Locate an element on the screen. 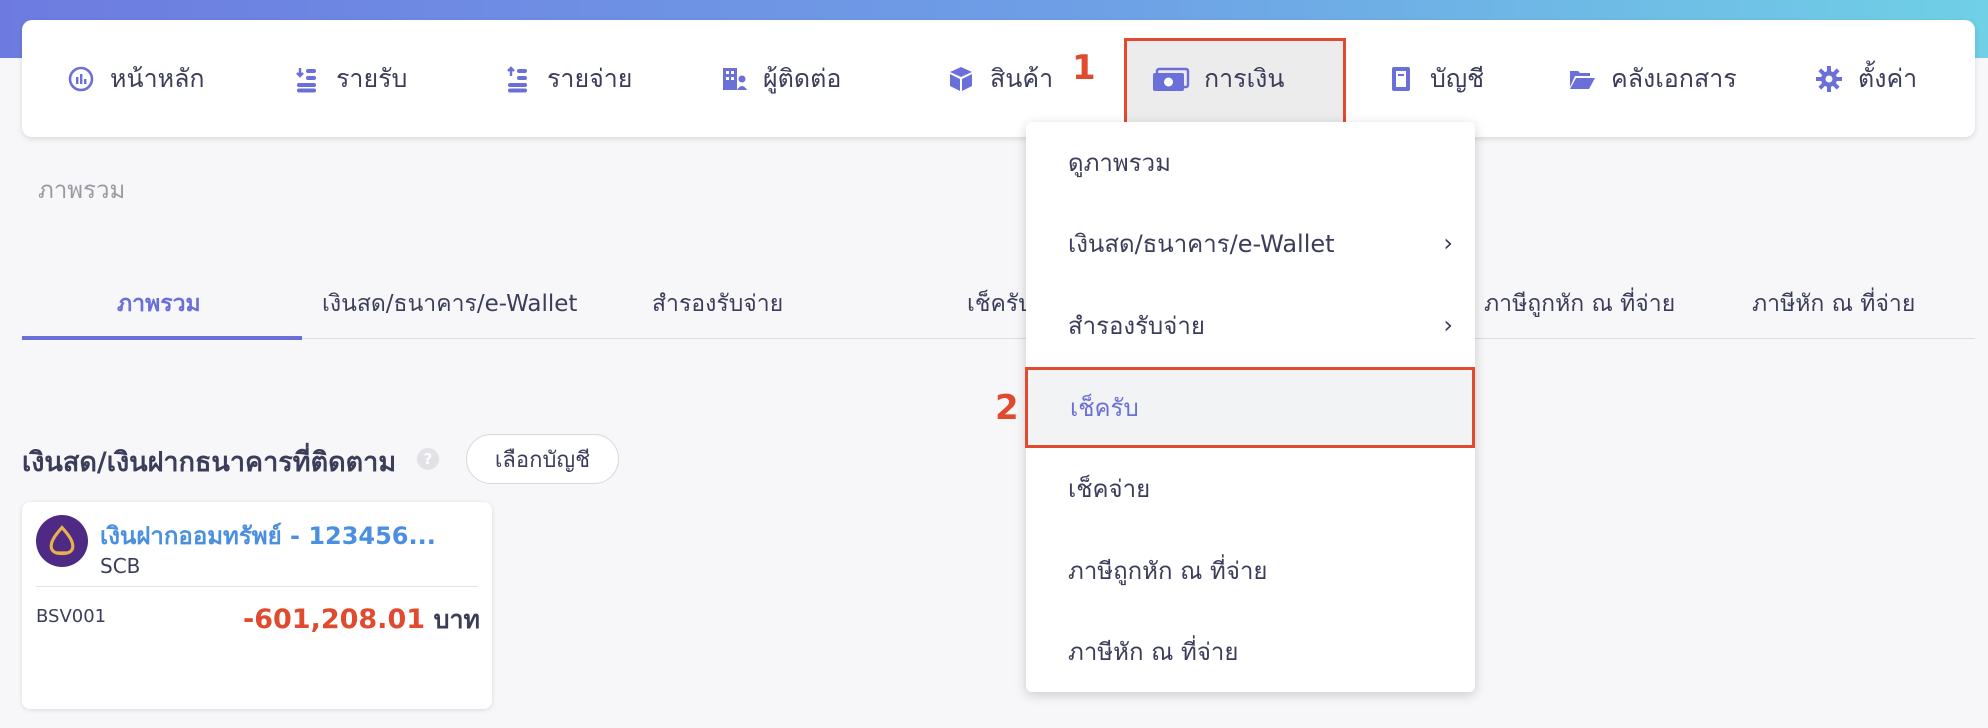  menu-item-label: เช็คจ่าย is located at coordinates (1109, 489).